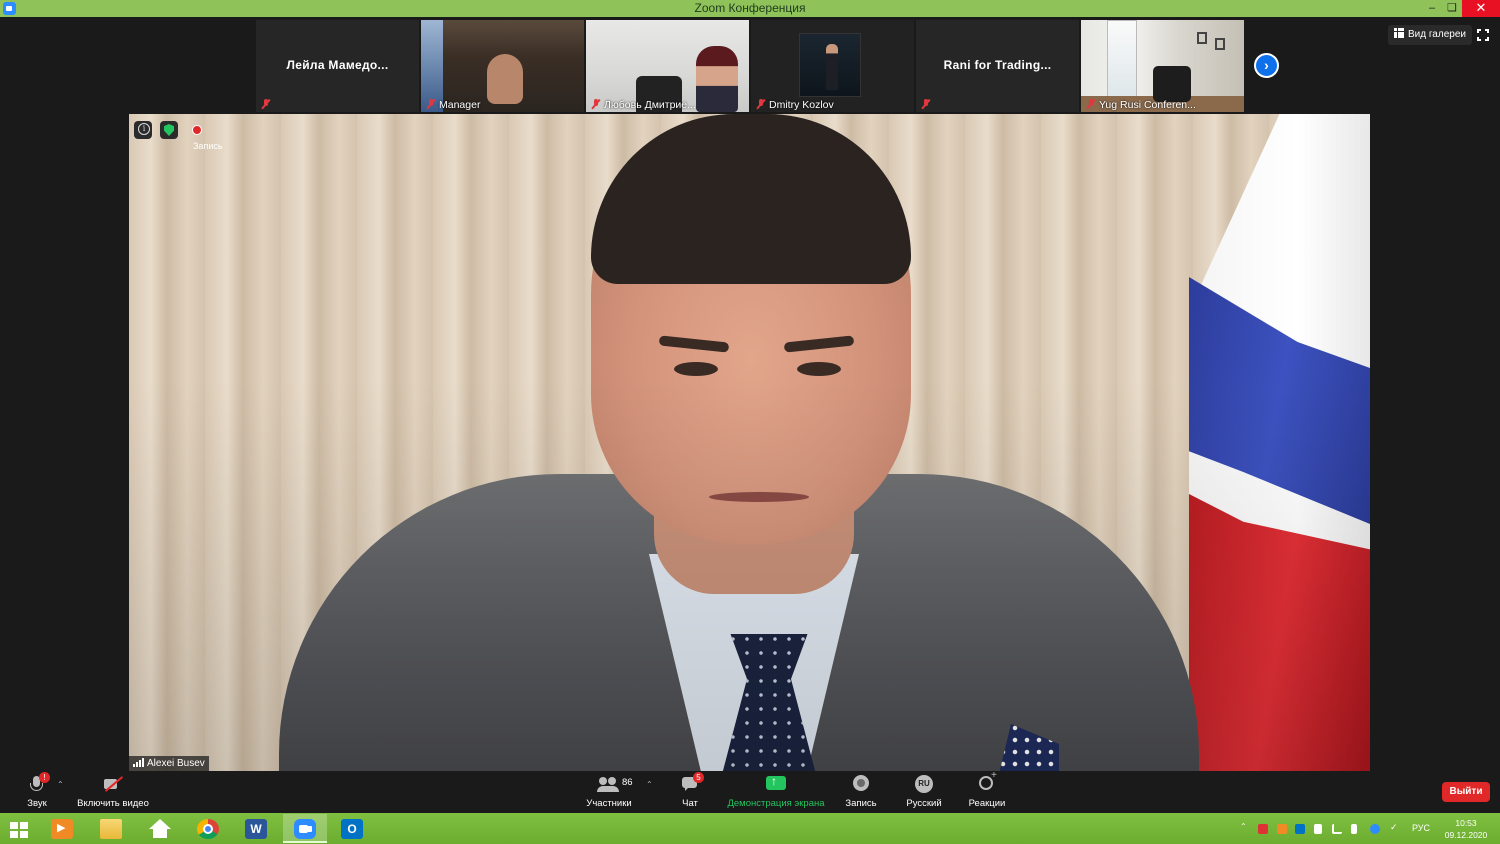  I want to click on language-code: RU, so click(924, 784).